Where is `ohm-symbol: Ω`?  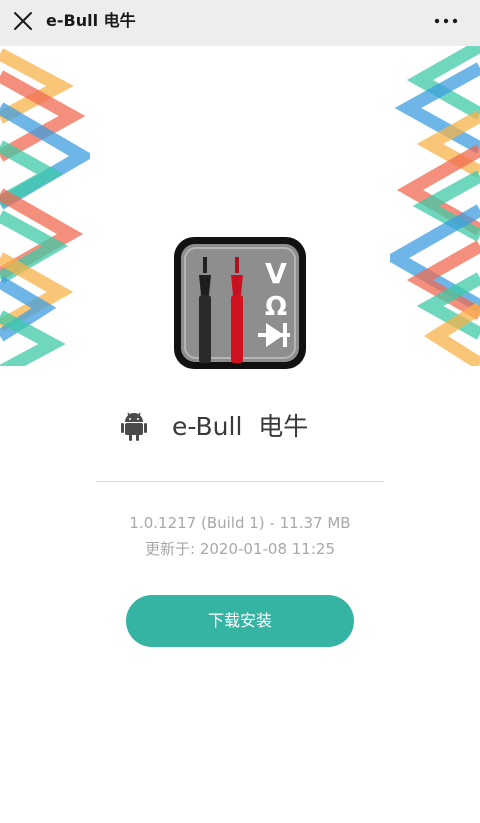
ohm-symbol: Ω is located at coordinates (276, 307).